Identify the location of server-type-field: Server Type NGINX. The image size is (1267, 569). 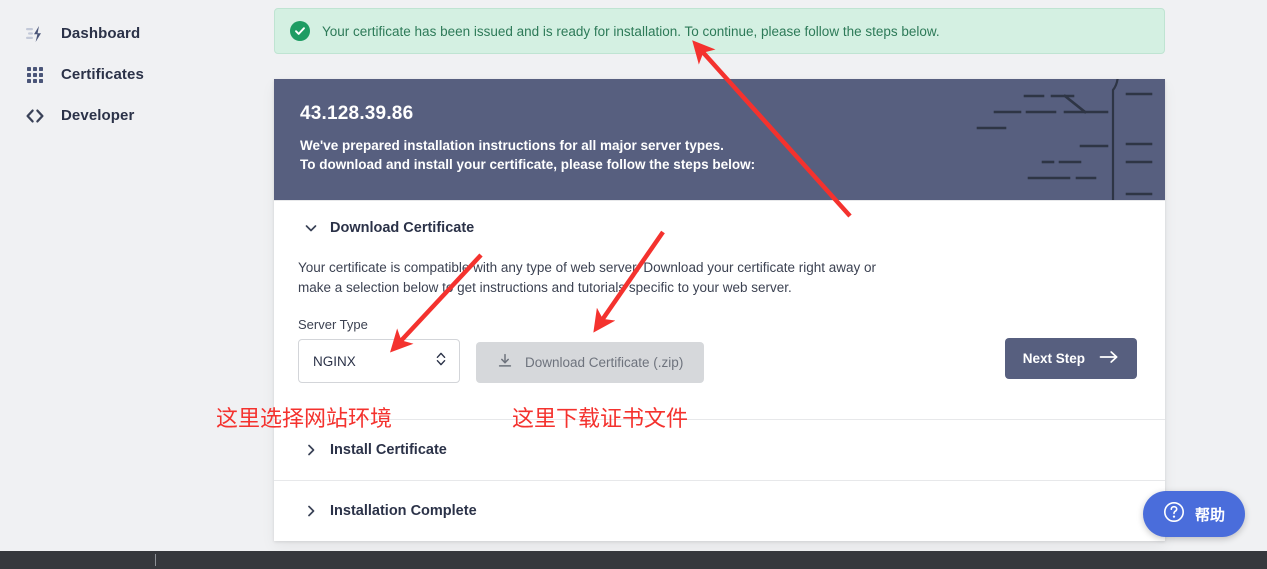
(379, 350).